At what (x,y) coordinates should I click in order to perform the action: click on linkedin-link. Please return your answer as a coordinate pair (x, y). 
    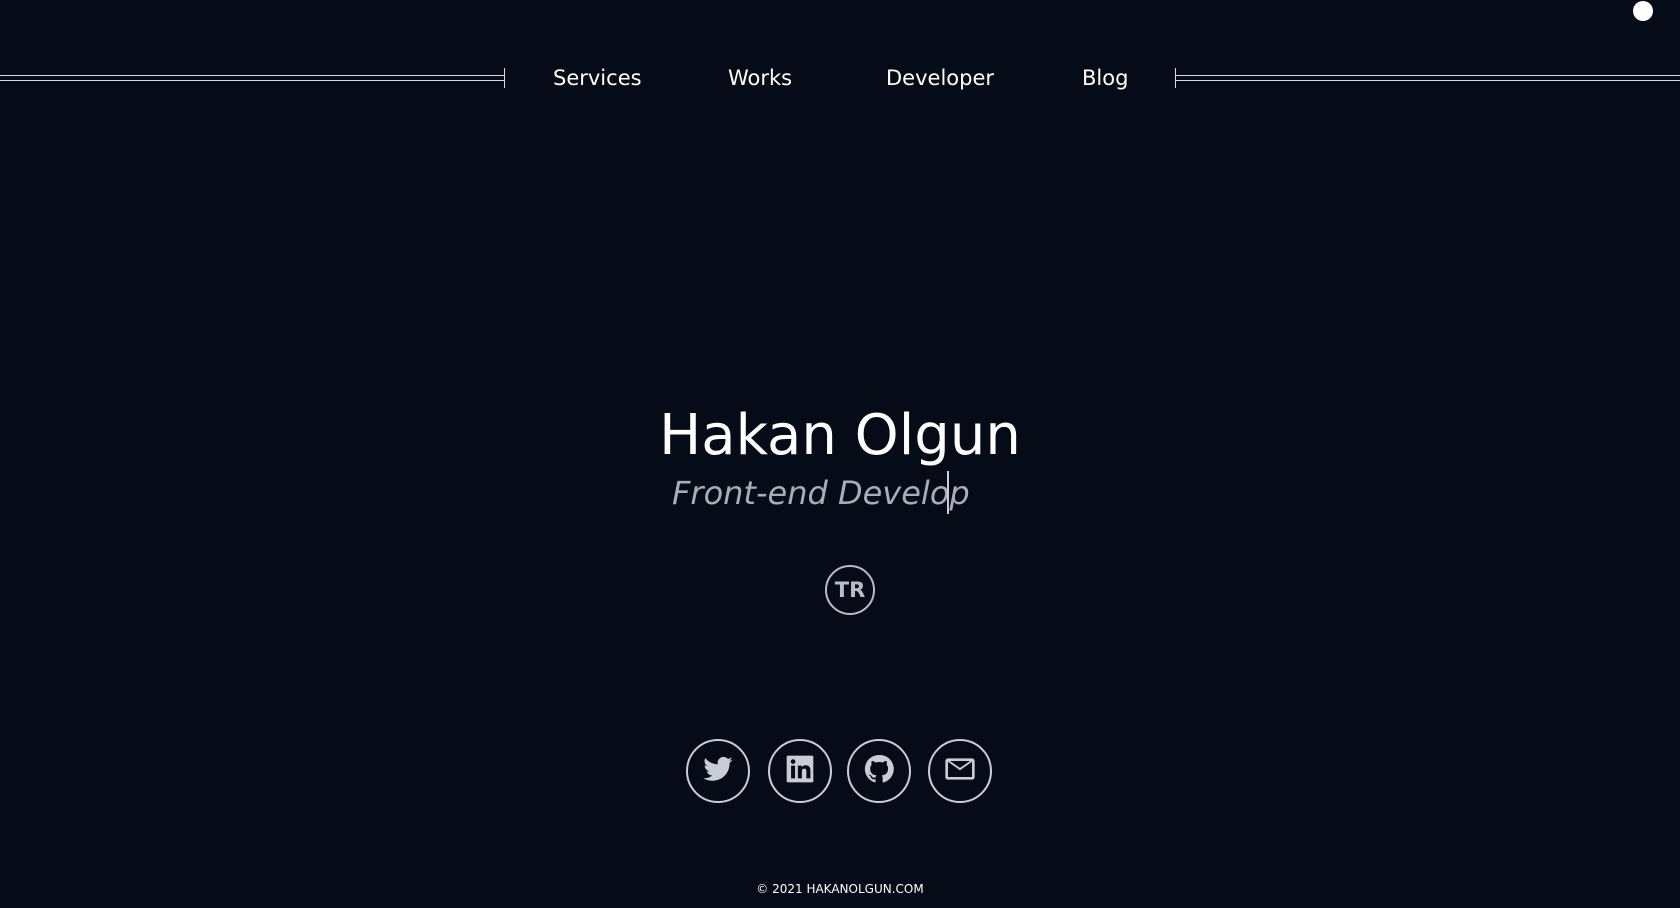
    Looking at the image, I should click on (800, 771).